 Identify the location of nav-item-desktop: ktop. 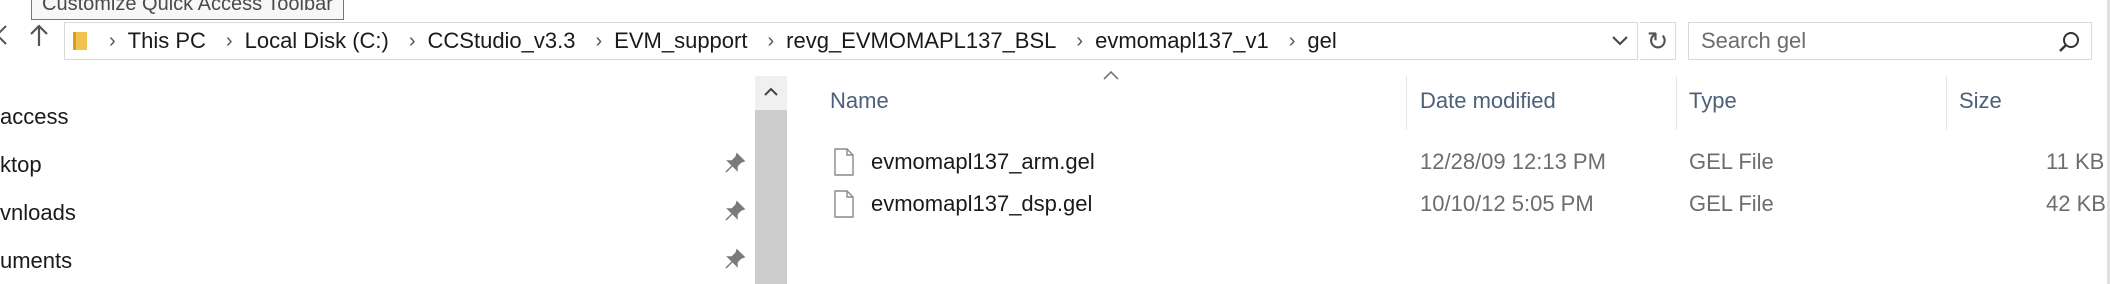
(21, 165).